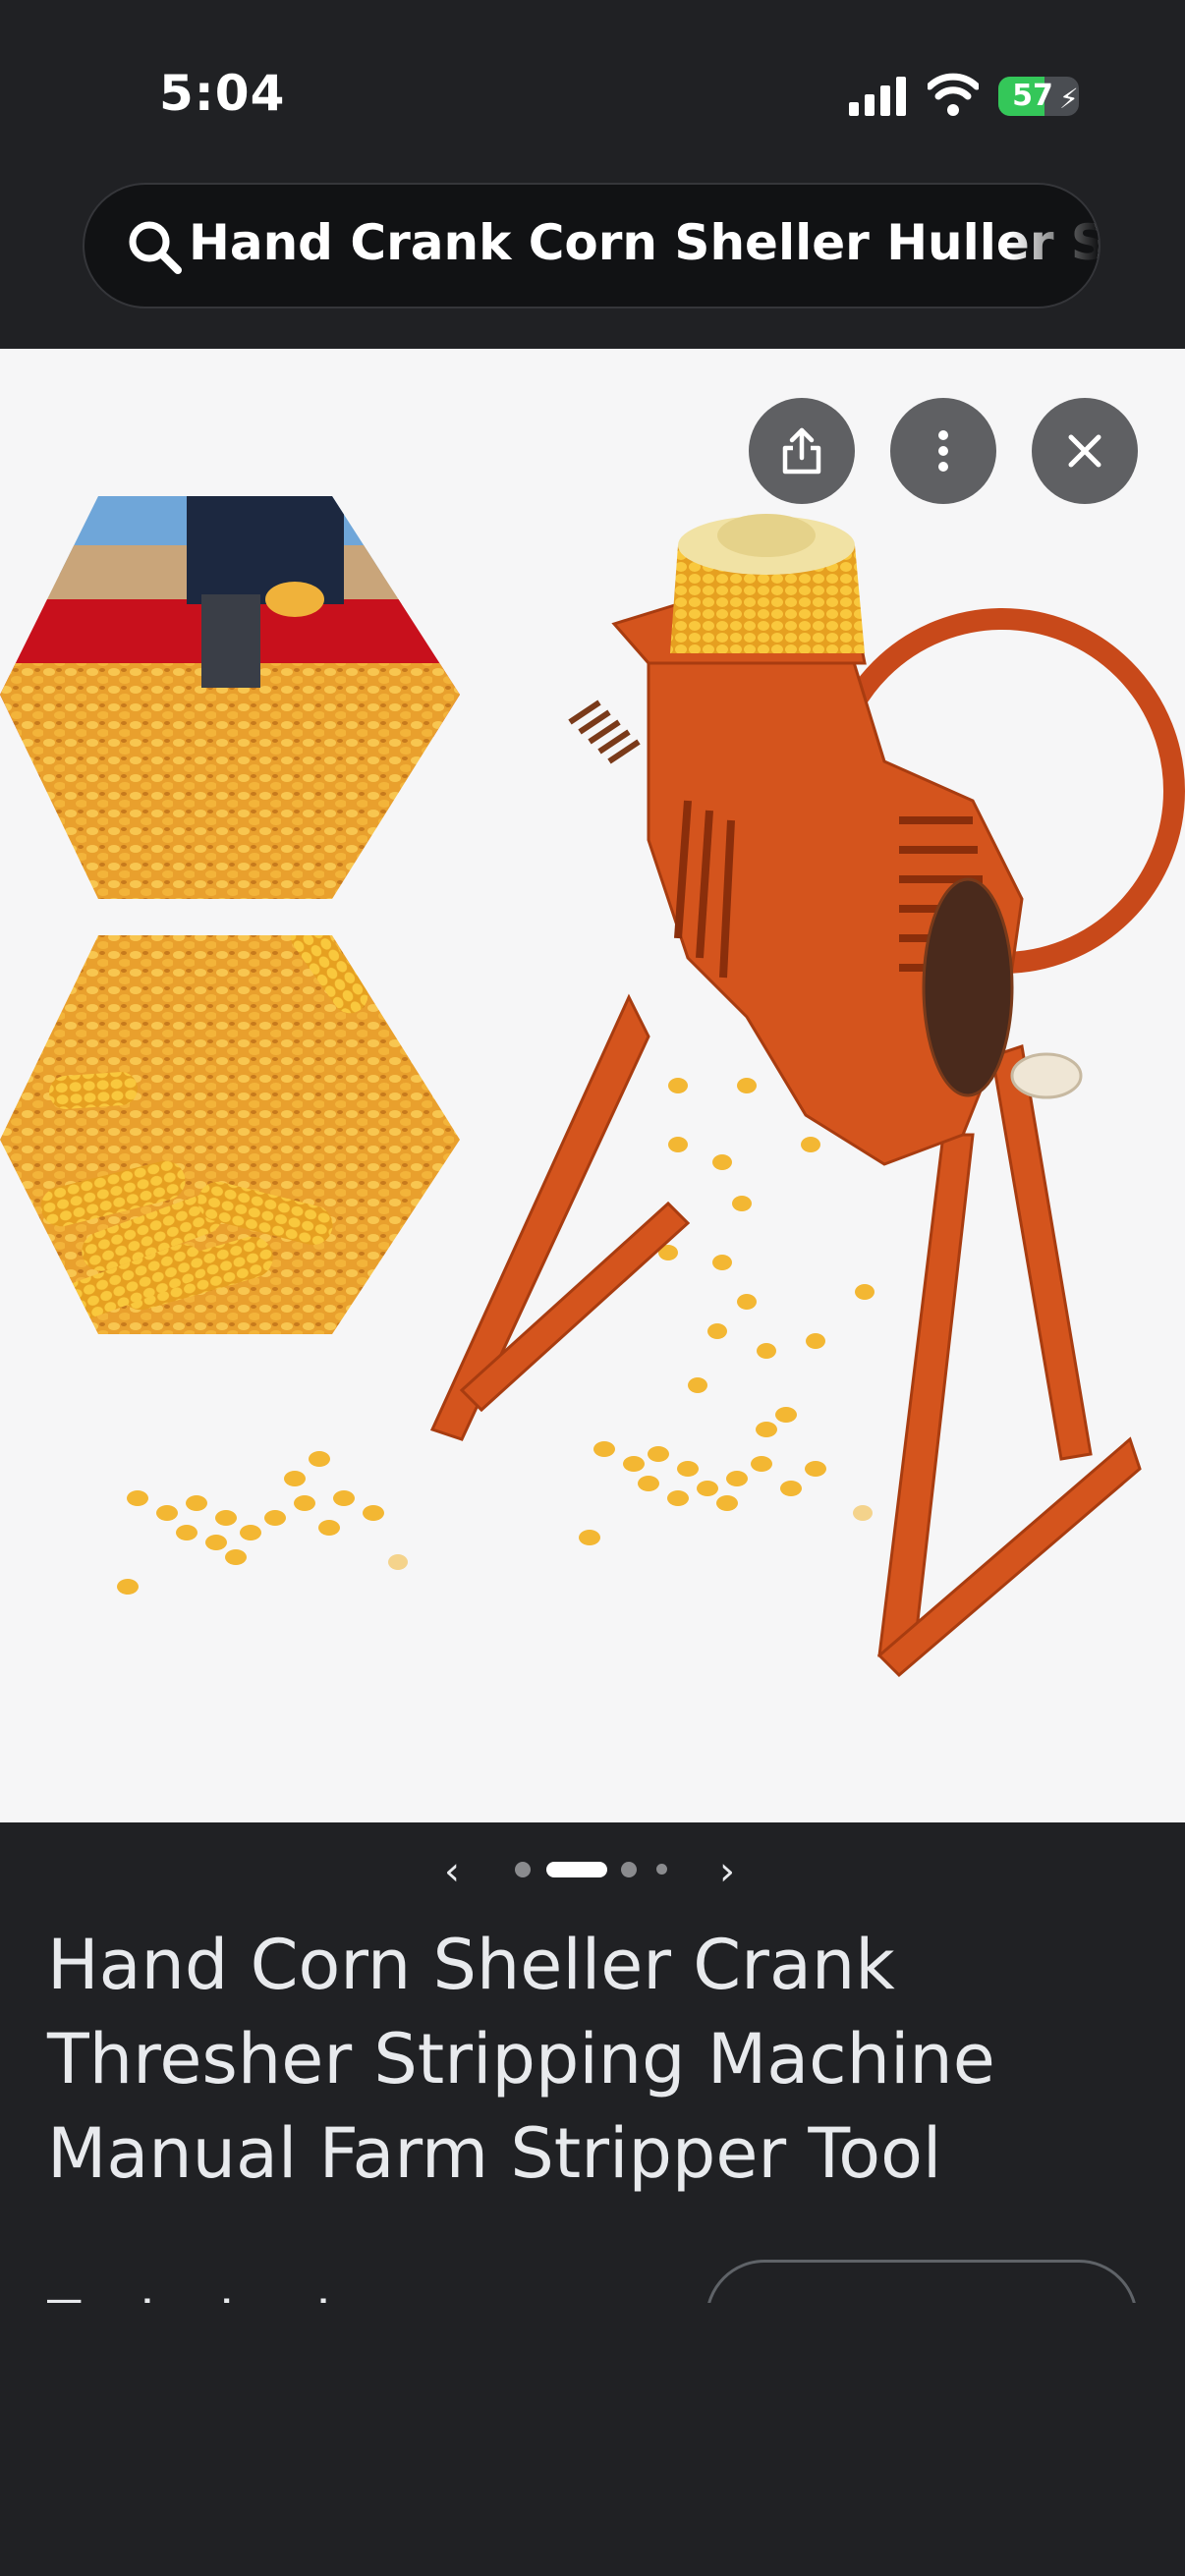 This screenshot has height=2576, width=1185. I want to click on cut-off-button: Toggle, so click(922, 2281).